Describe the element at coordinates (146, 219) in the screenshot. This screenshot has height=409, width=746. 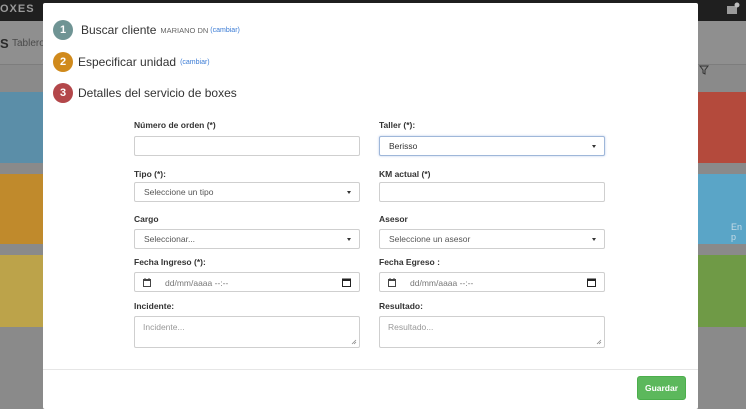
I see `cargo-label: Cargo` at that location.